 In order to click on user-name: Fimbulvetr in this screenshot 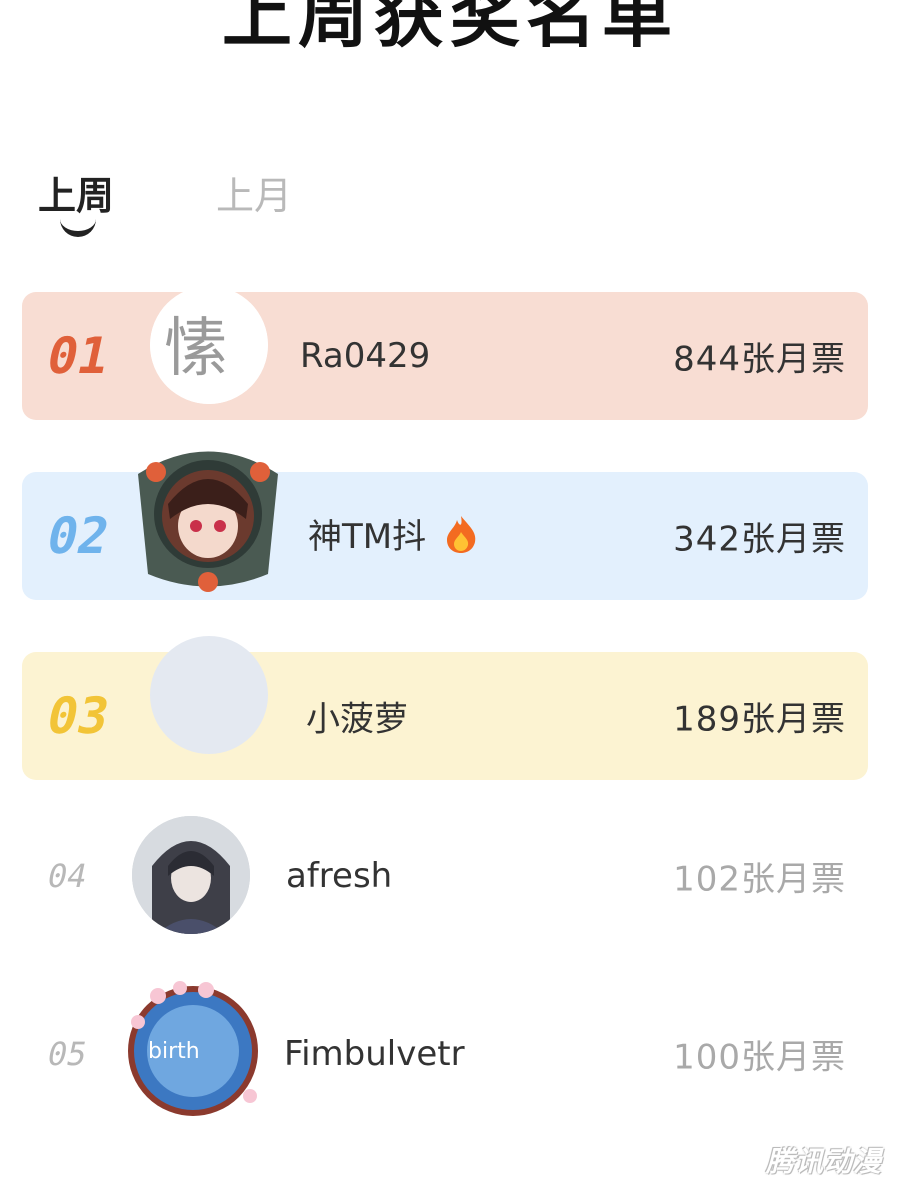, I will do `click(374, 1054)`.